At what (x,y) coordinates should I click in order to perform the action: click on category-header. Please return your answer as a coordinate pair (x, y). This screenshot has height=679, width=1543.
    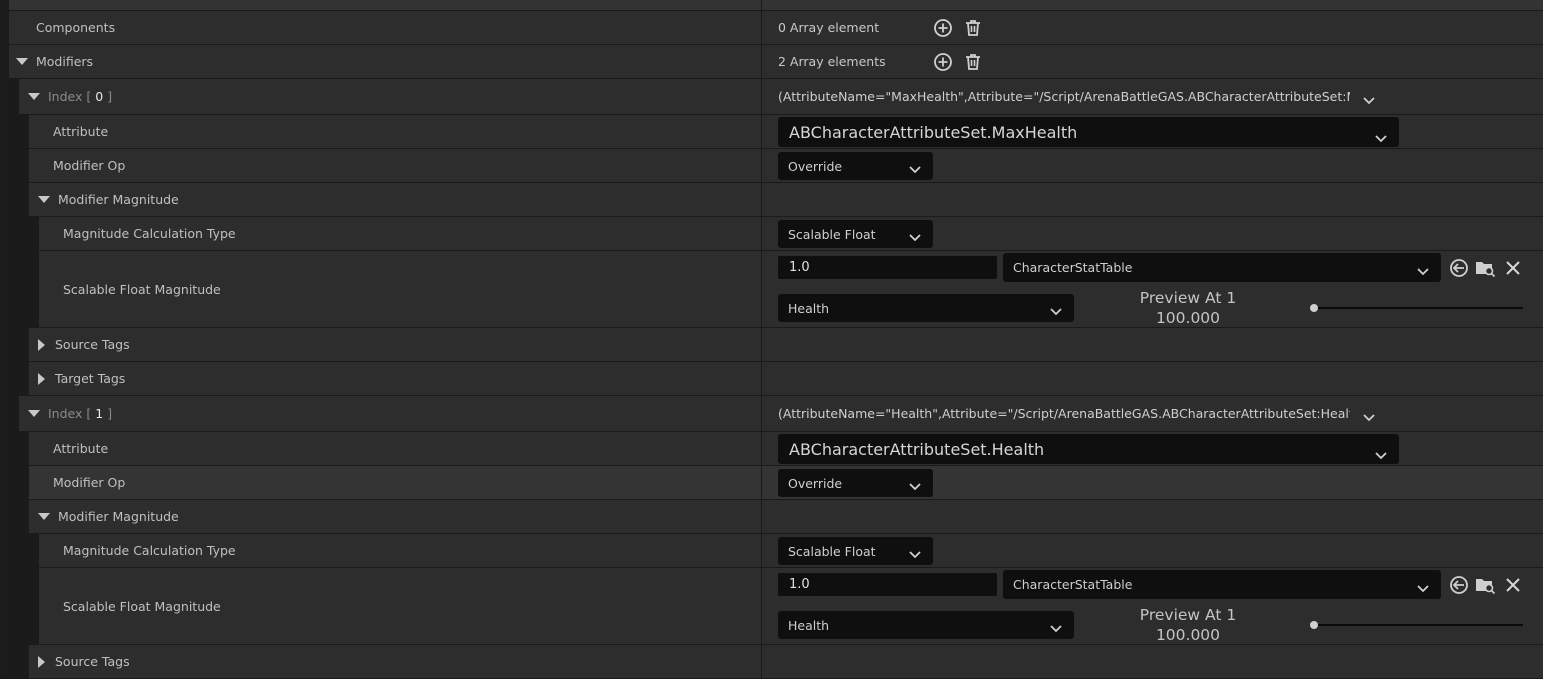
    Looking at the image, I should click on (771, 5).